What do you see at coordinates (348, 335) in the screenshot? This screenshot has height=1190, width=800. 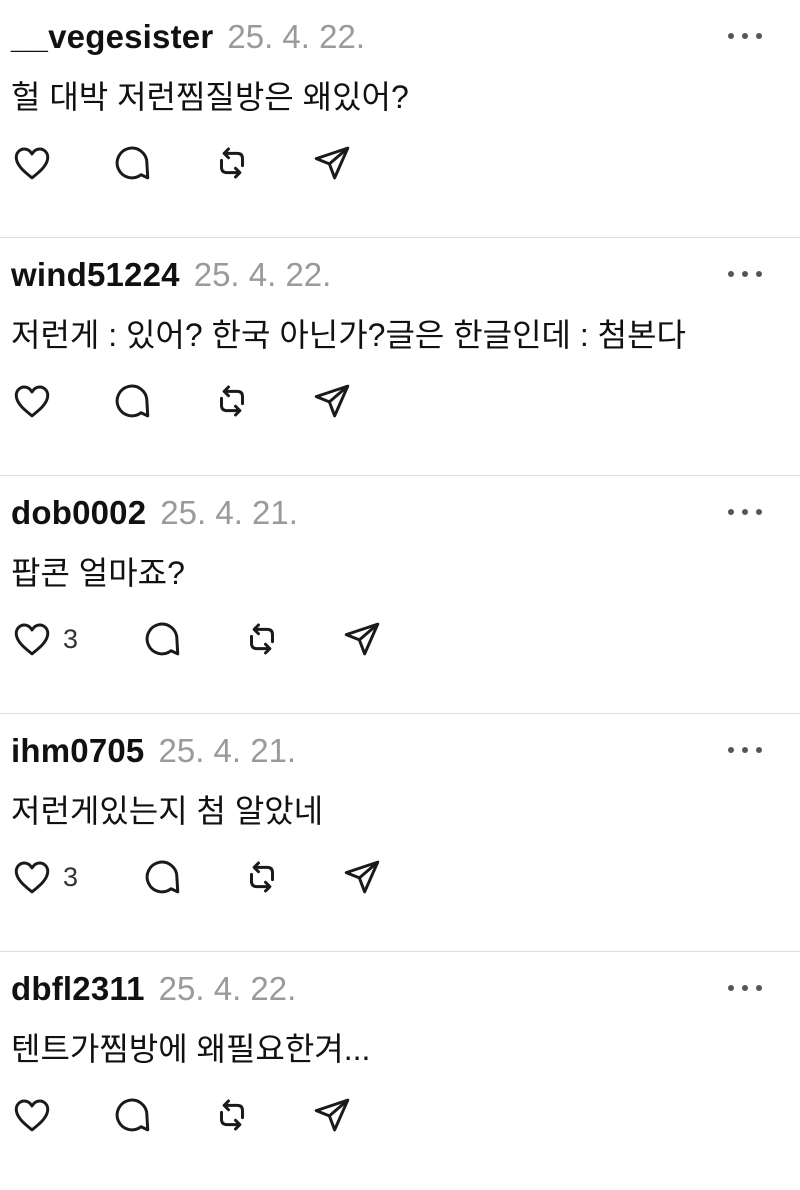 I see `comment-text: 저런게 : 있어? 한국 아닌가?글은 한글인데 : 첨본다` at bounding box center [348, 335].